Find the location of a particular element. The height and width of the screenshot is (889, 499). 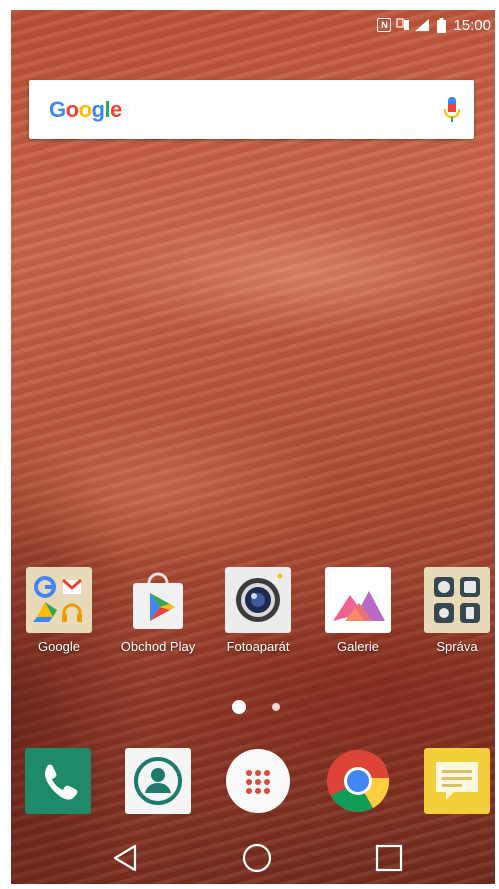

app-label: Galerie is located at coordinates (358, 646).